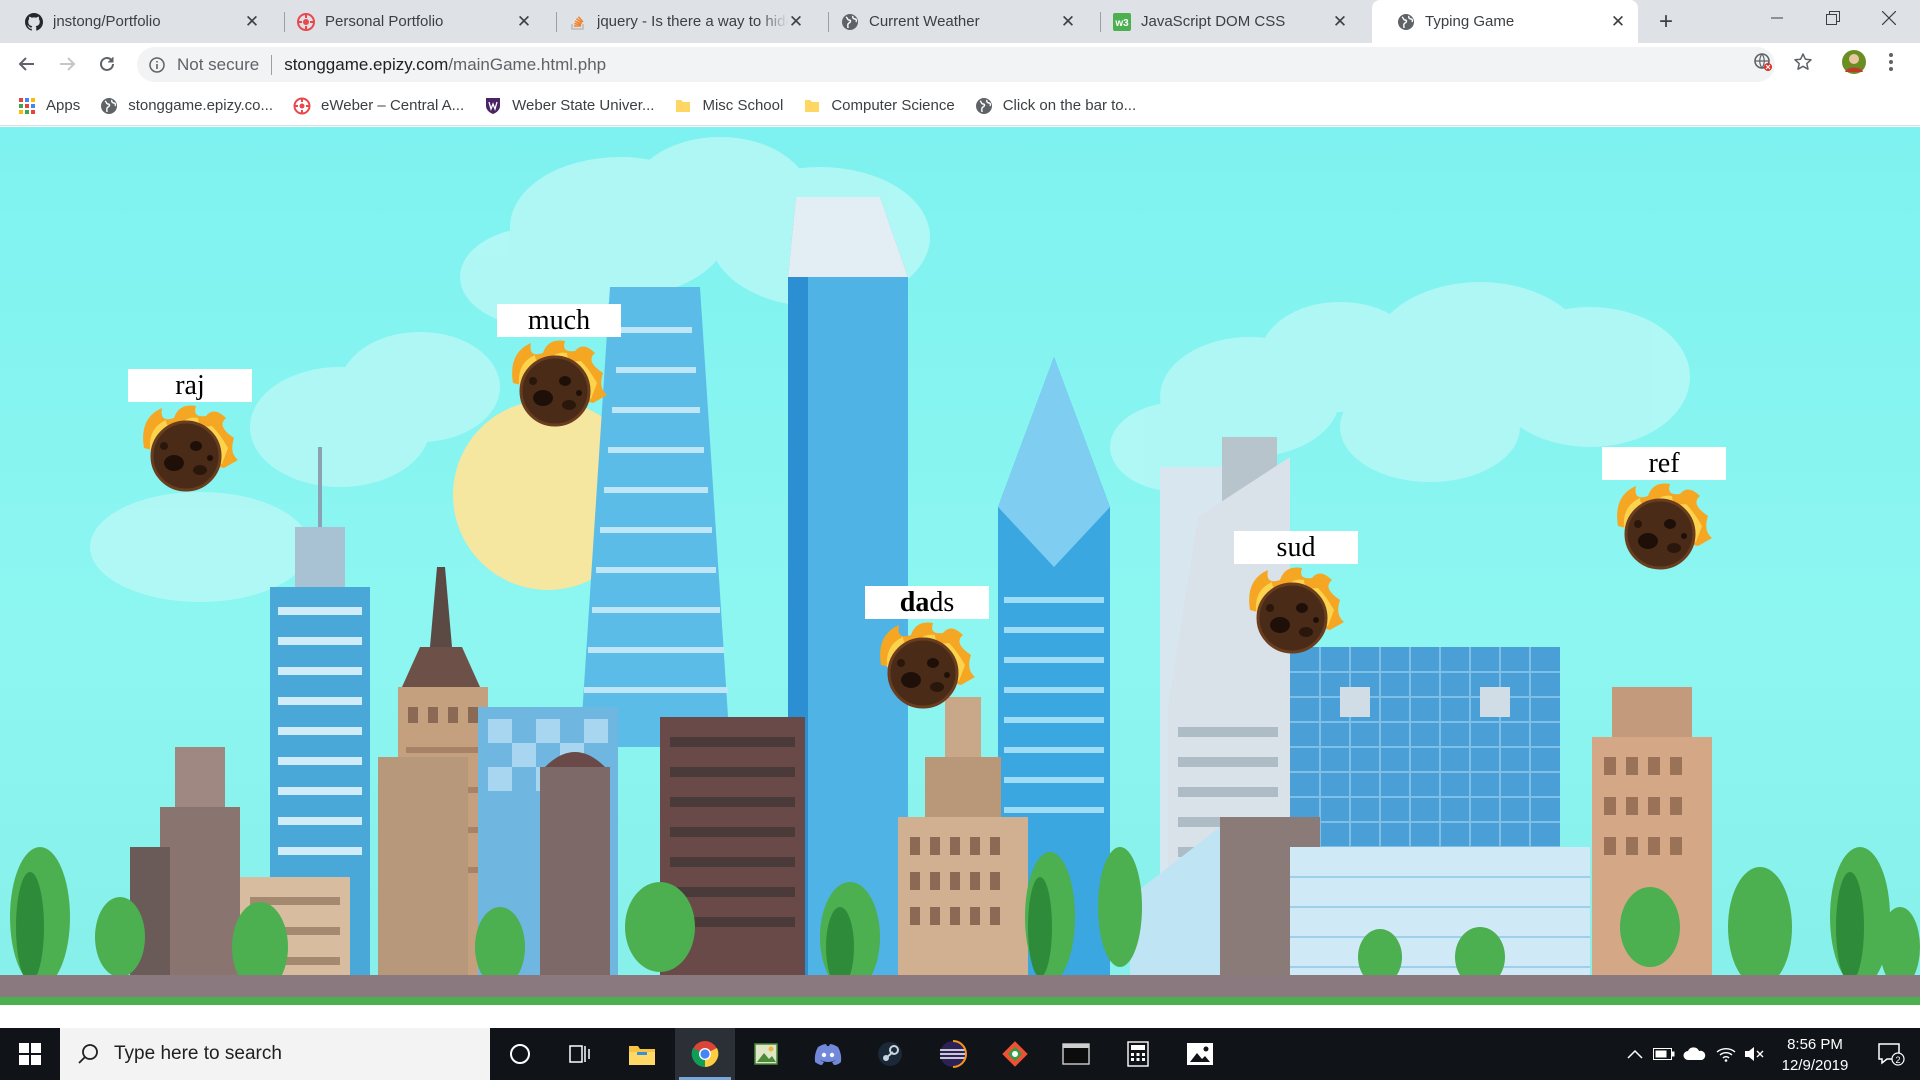 The width and height of the screenshot is (1920, 1080). I want to click on bookmark-star-icon, so click(1803, 62).